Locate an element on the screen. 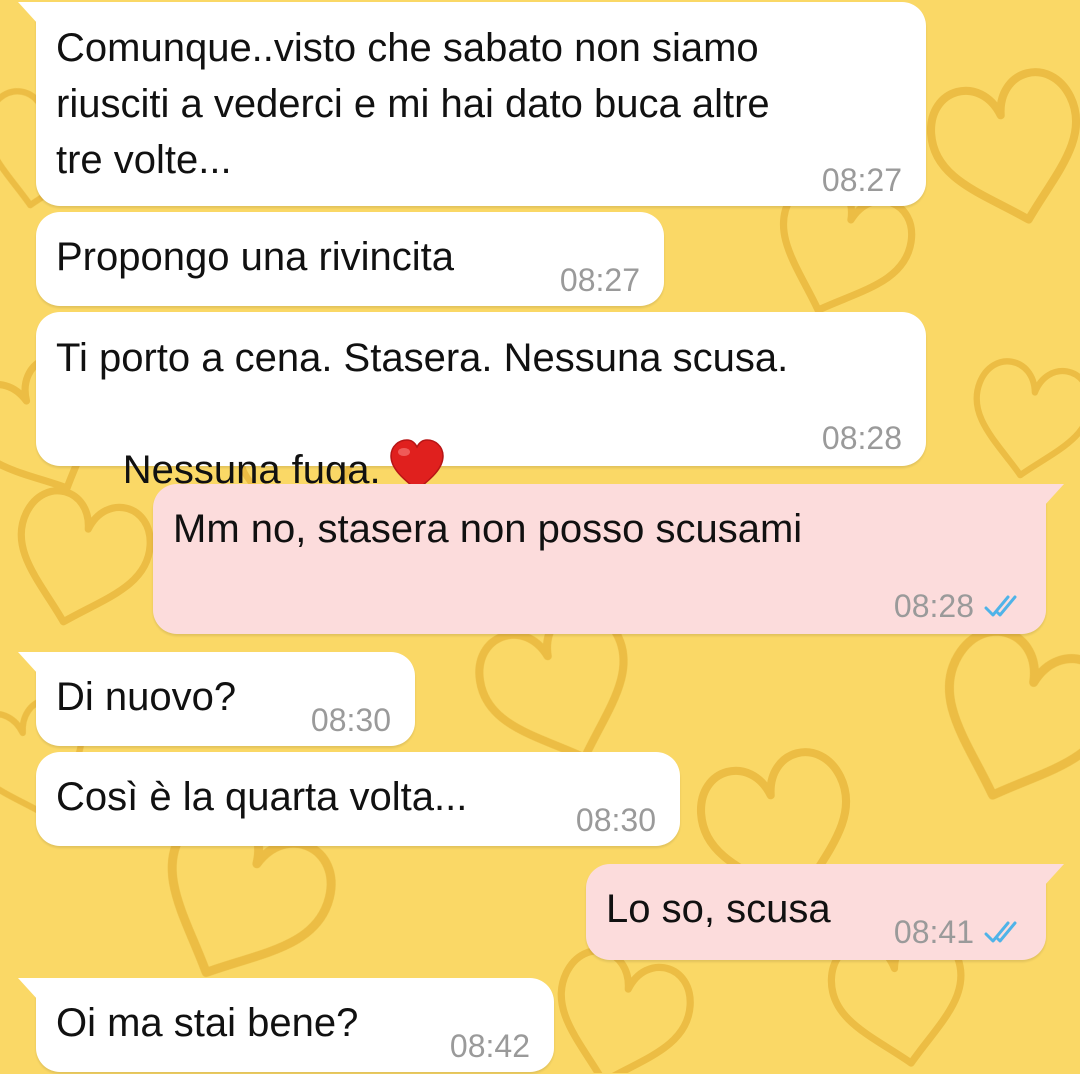 Image resolution: width=1080 pixels, height=1074 pixels. message-bubble-outgoing: Mm no, stasera non posso scusami 08:28 is located at coordinates (608, 559).